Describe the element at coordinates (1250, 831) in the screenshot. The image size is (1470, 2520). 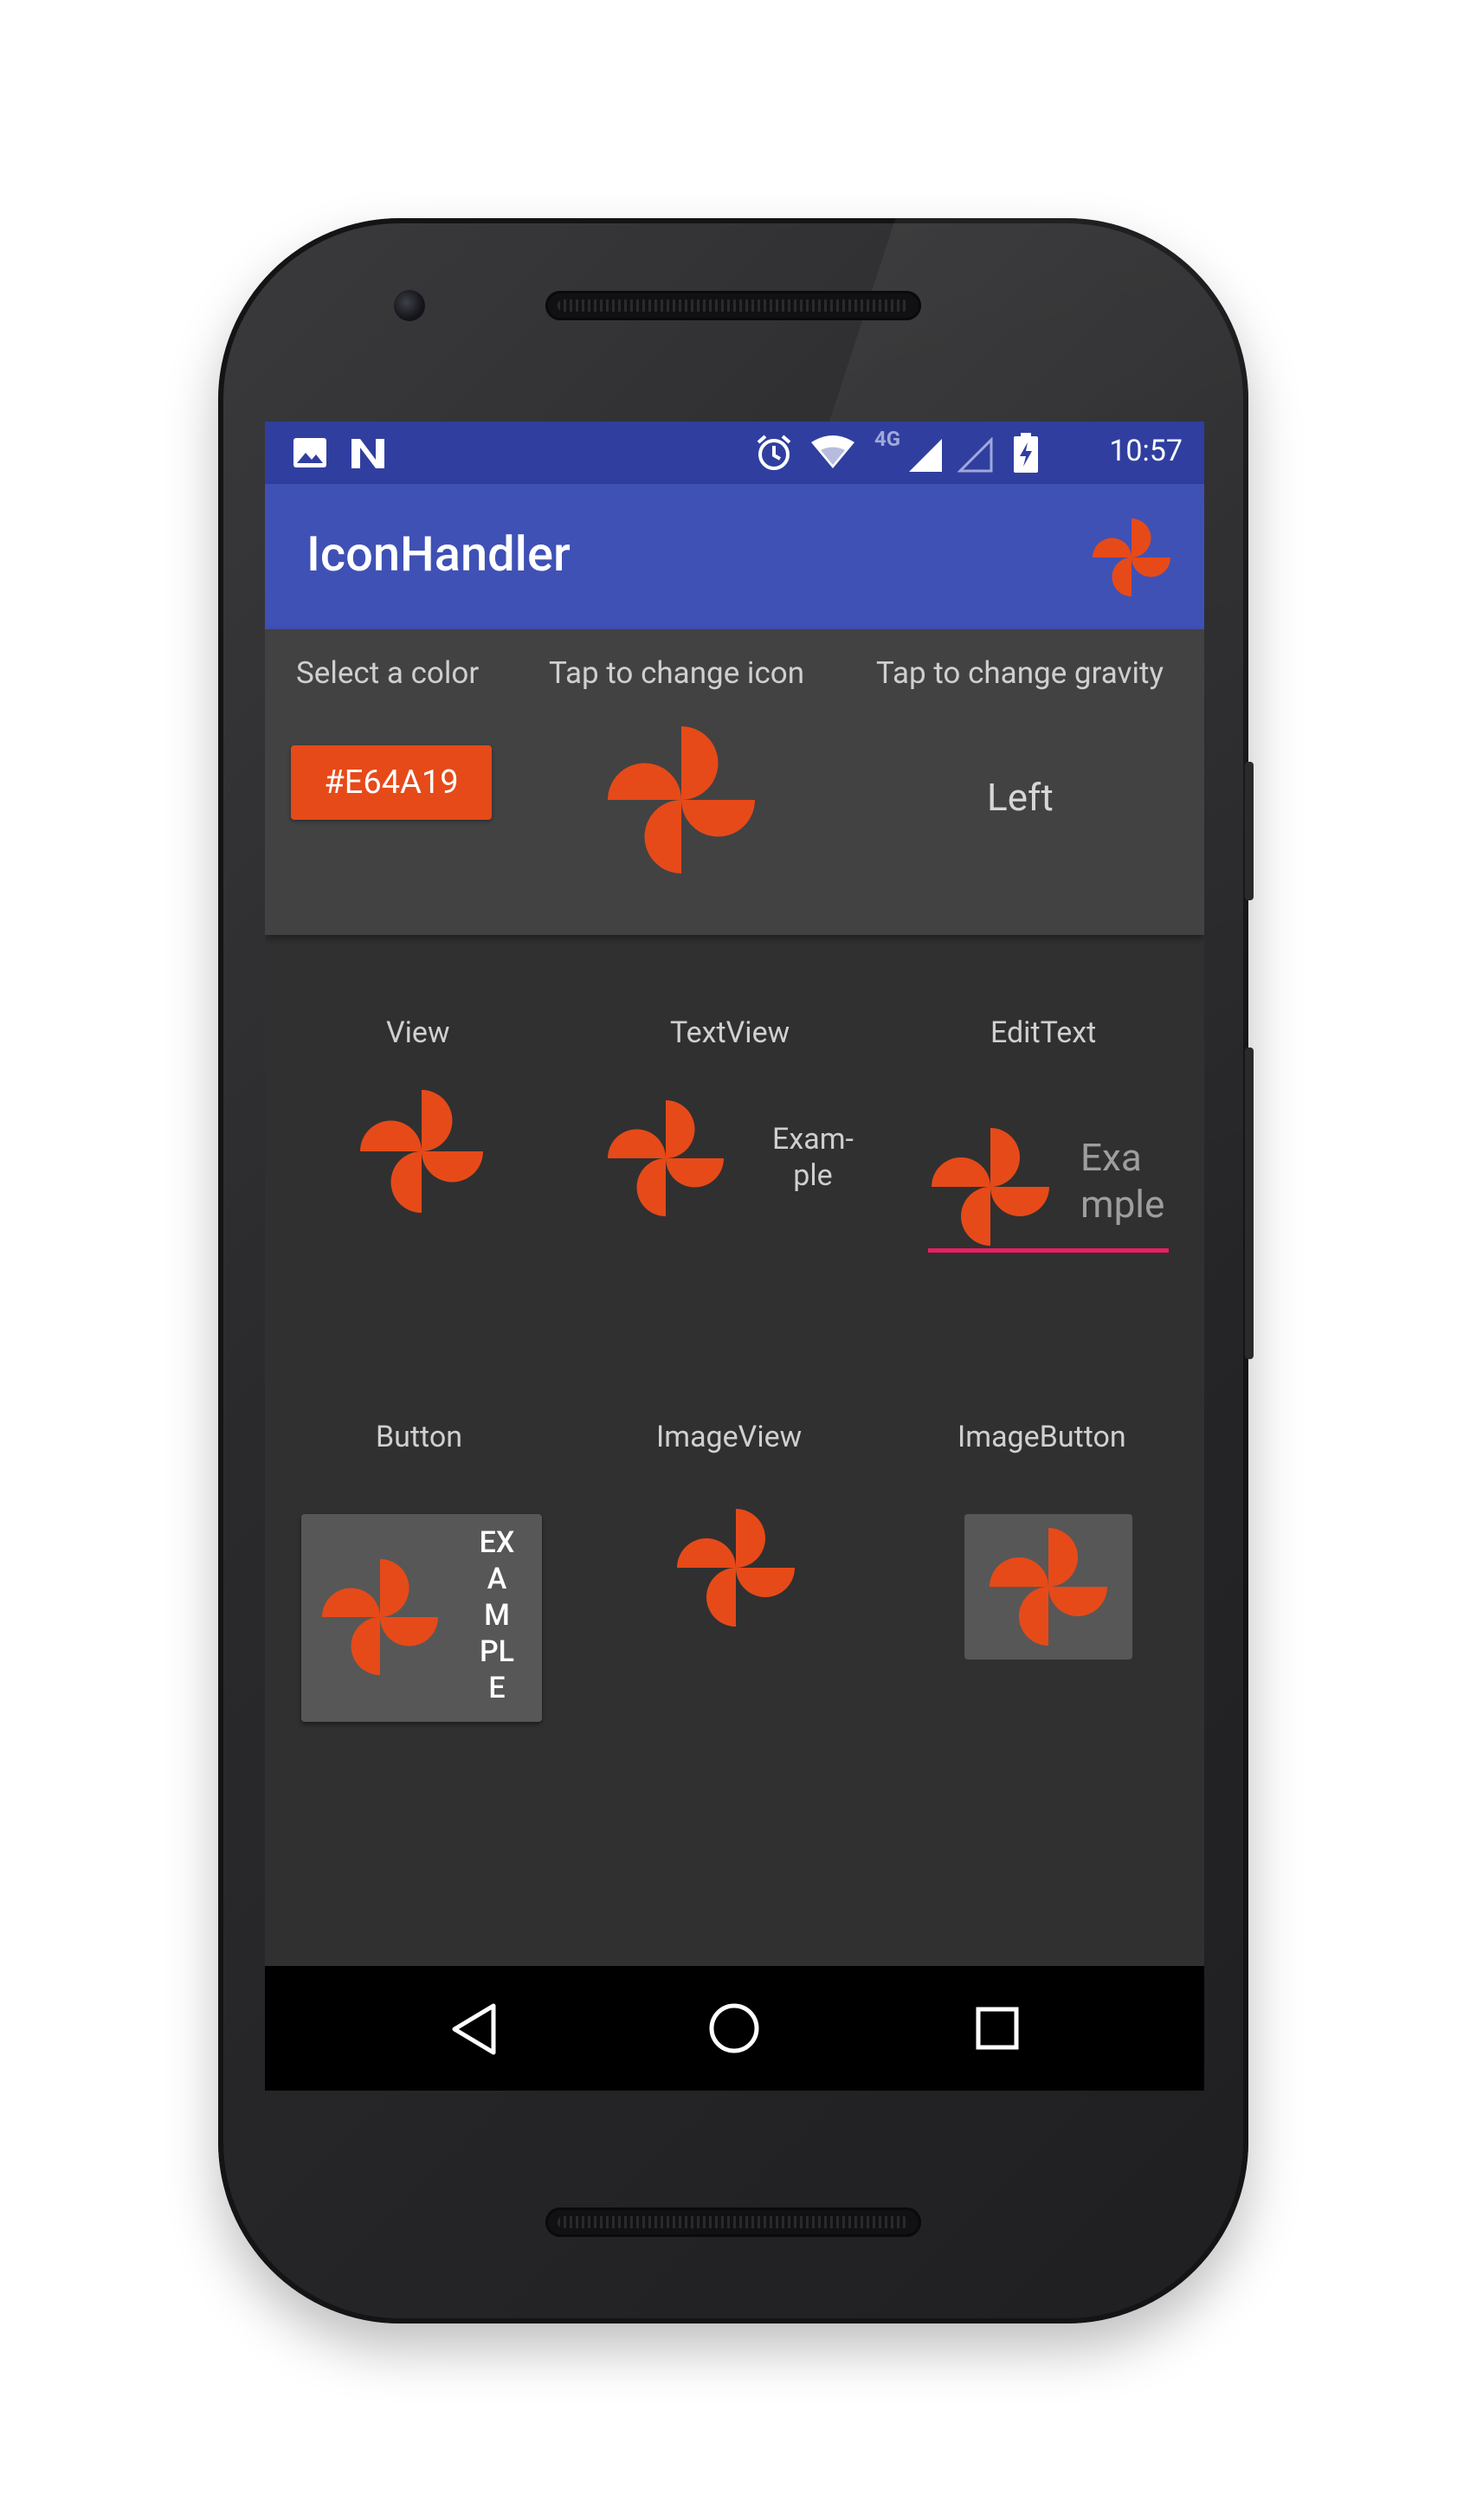
I see `power-button` at that location.